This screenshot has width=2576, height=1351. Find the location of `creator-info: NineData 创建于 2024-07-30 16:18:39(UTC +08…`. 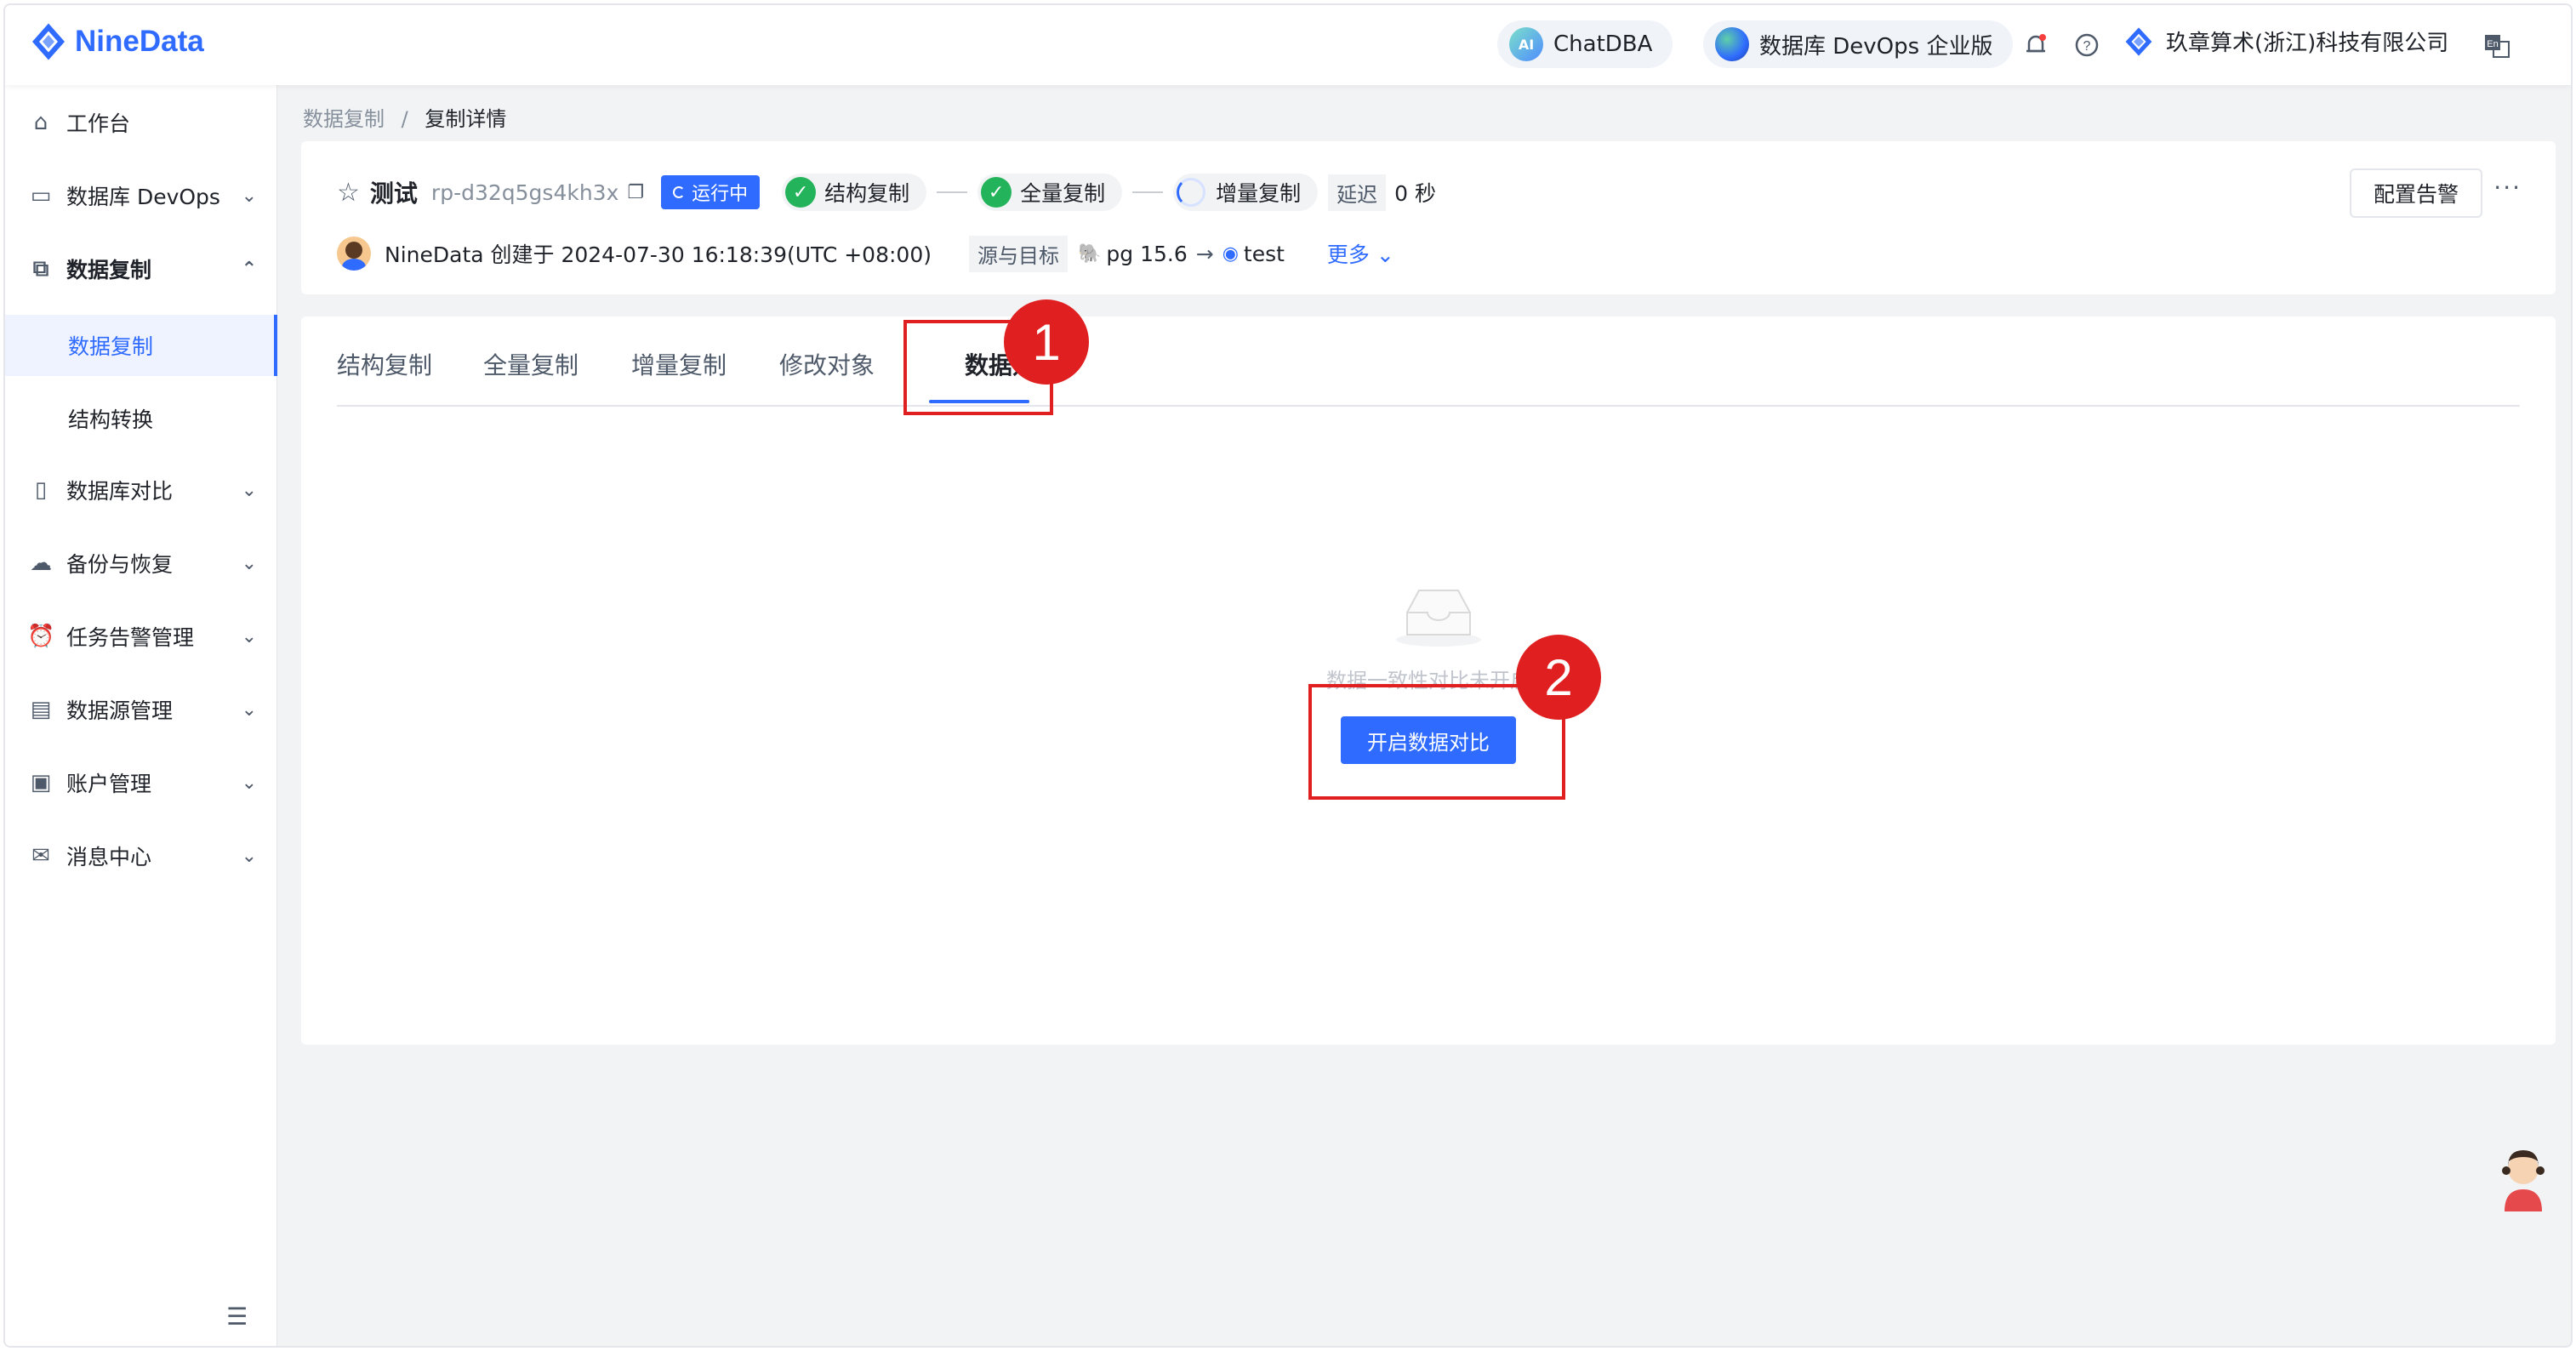

creator-info: NineData 创建于 2024-07-30 16:18:39(UTC +08… is located at coordinates (659, 254).